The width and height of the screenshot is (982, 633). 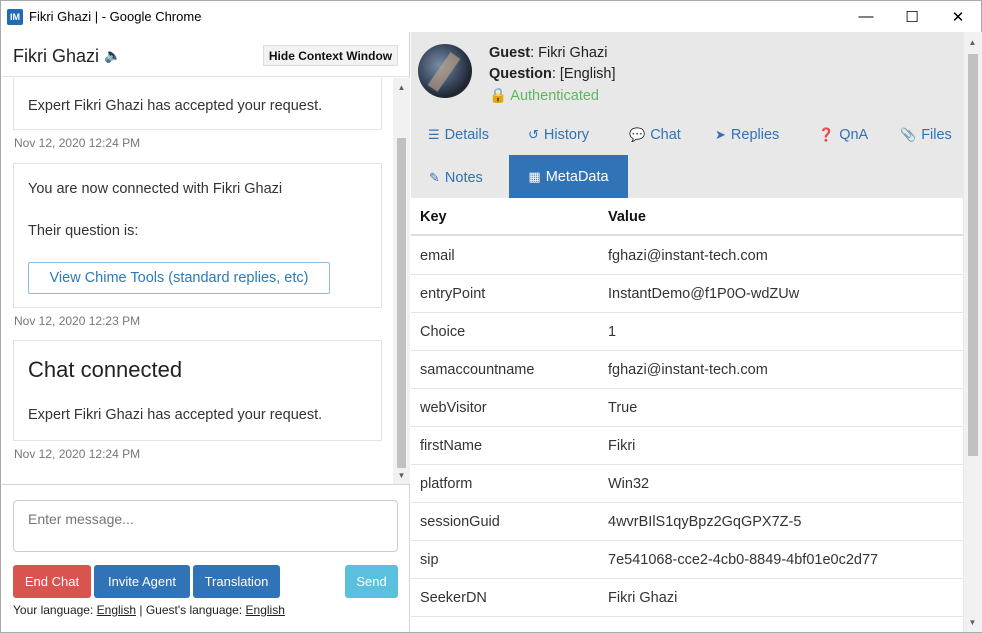 What do you see at coordinates (477, 370) in the screenshot?
I see `row-key: samaccountname` at bounding box center [477, 370].